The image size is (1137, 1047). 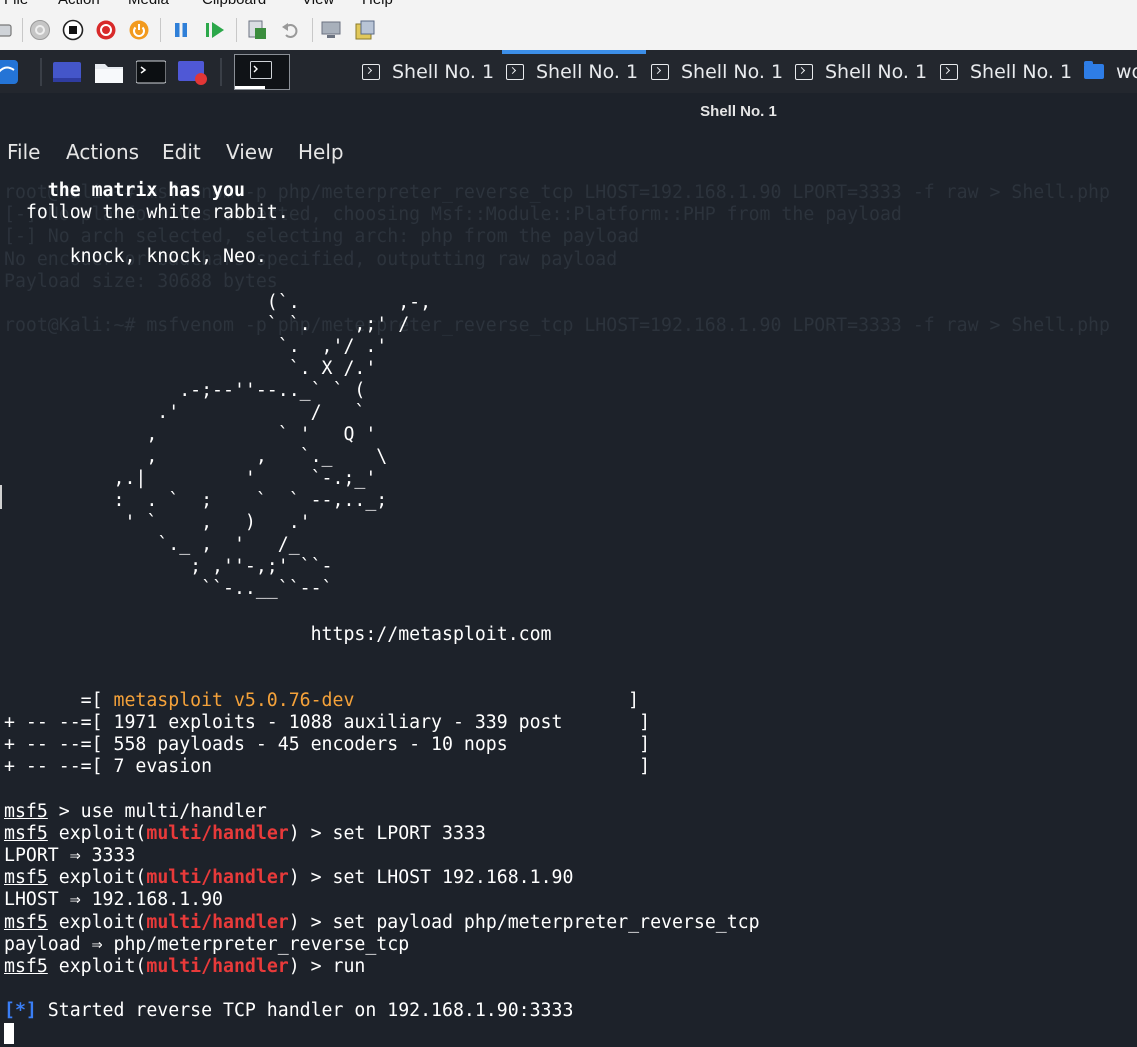 What do you see at coordinates (11, 72) in the screenshot?
I see `kali-menu-icon` at bounding box center [11, 72].